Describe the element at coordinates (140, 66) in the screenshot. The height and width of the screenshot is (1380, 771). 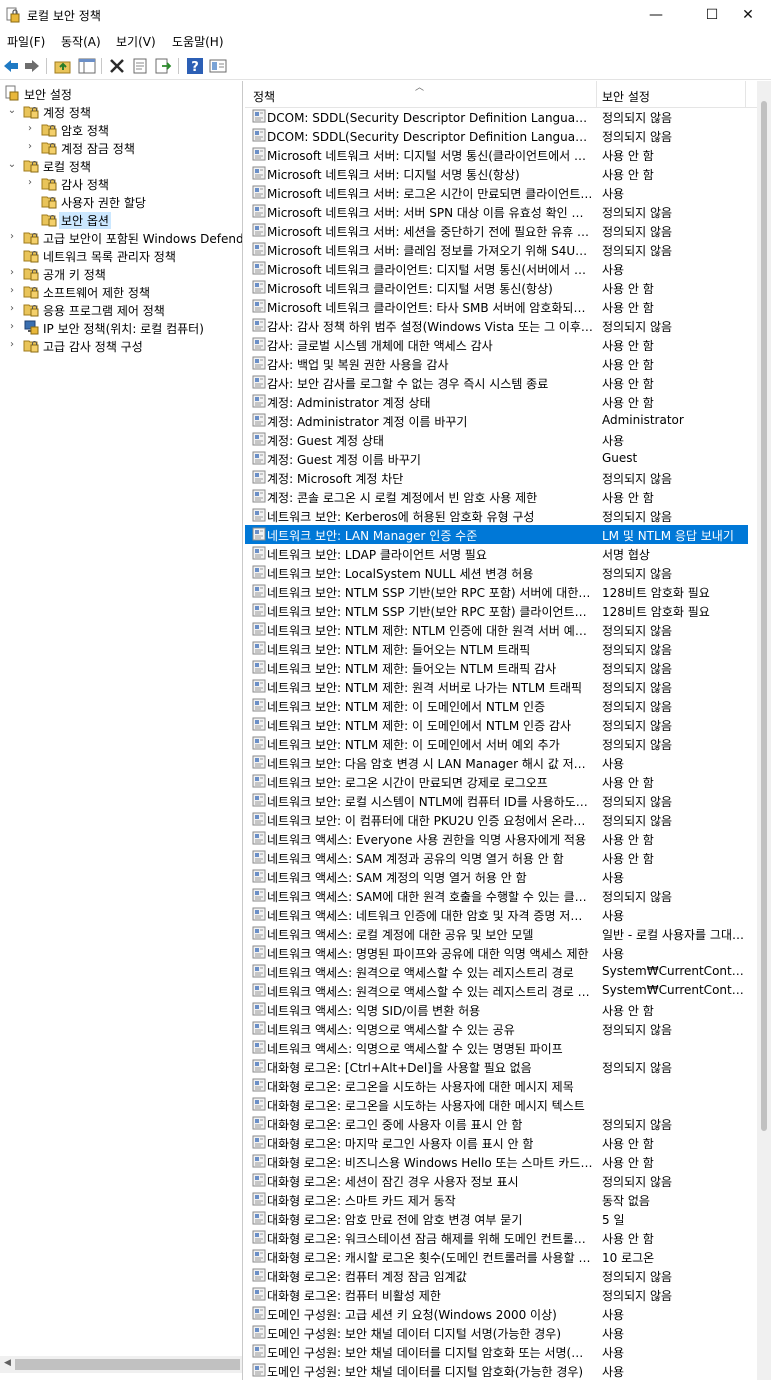
I see `properties-icon` at that location.